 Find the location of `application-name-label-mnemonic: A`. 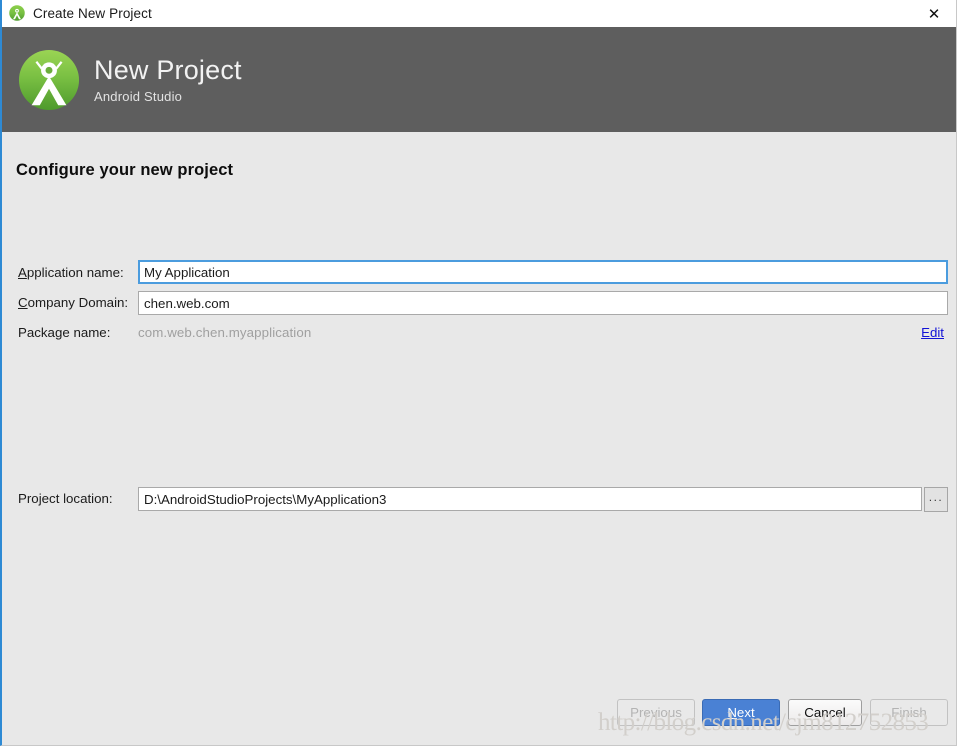

application-name-label-mnemonic: A is located at coordinates (22, 272).